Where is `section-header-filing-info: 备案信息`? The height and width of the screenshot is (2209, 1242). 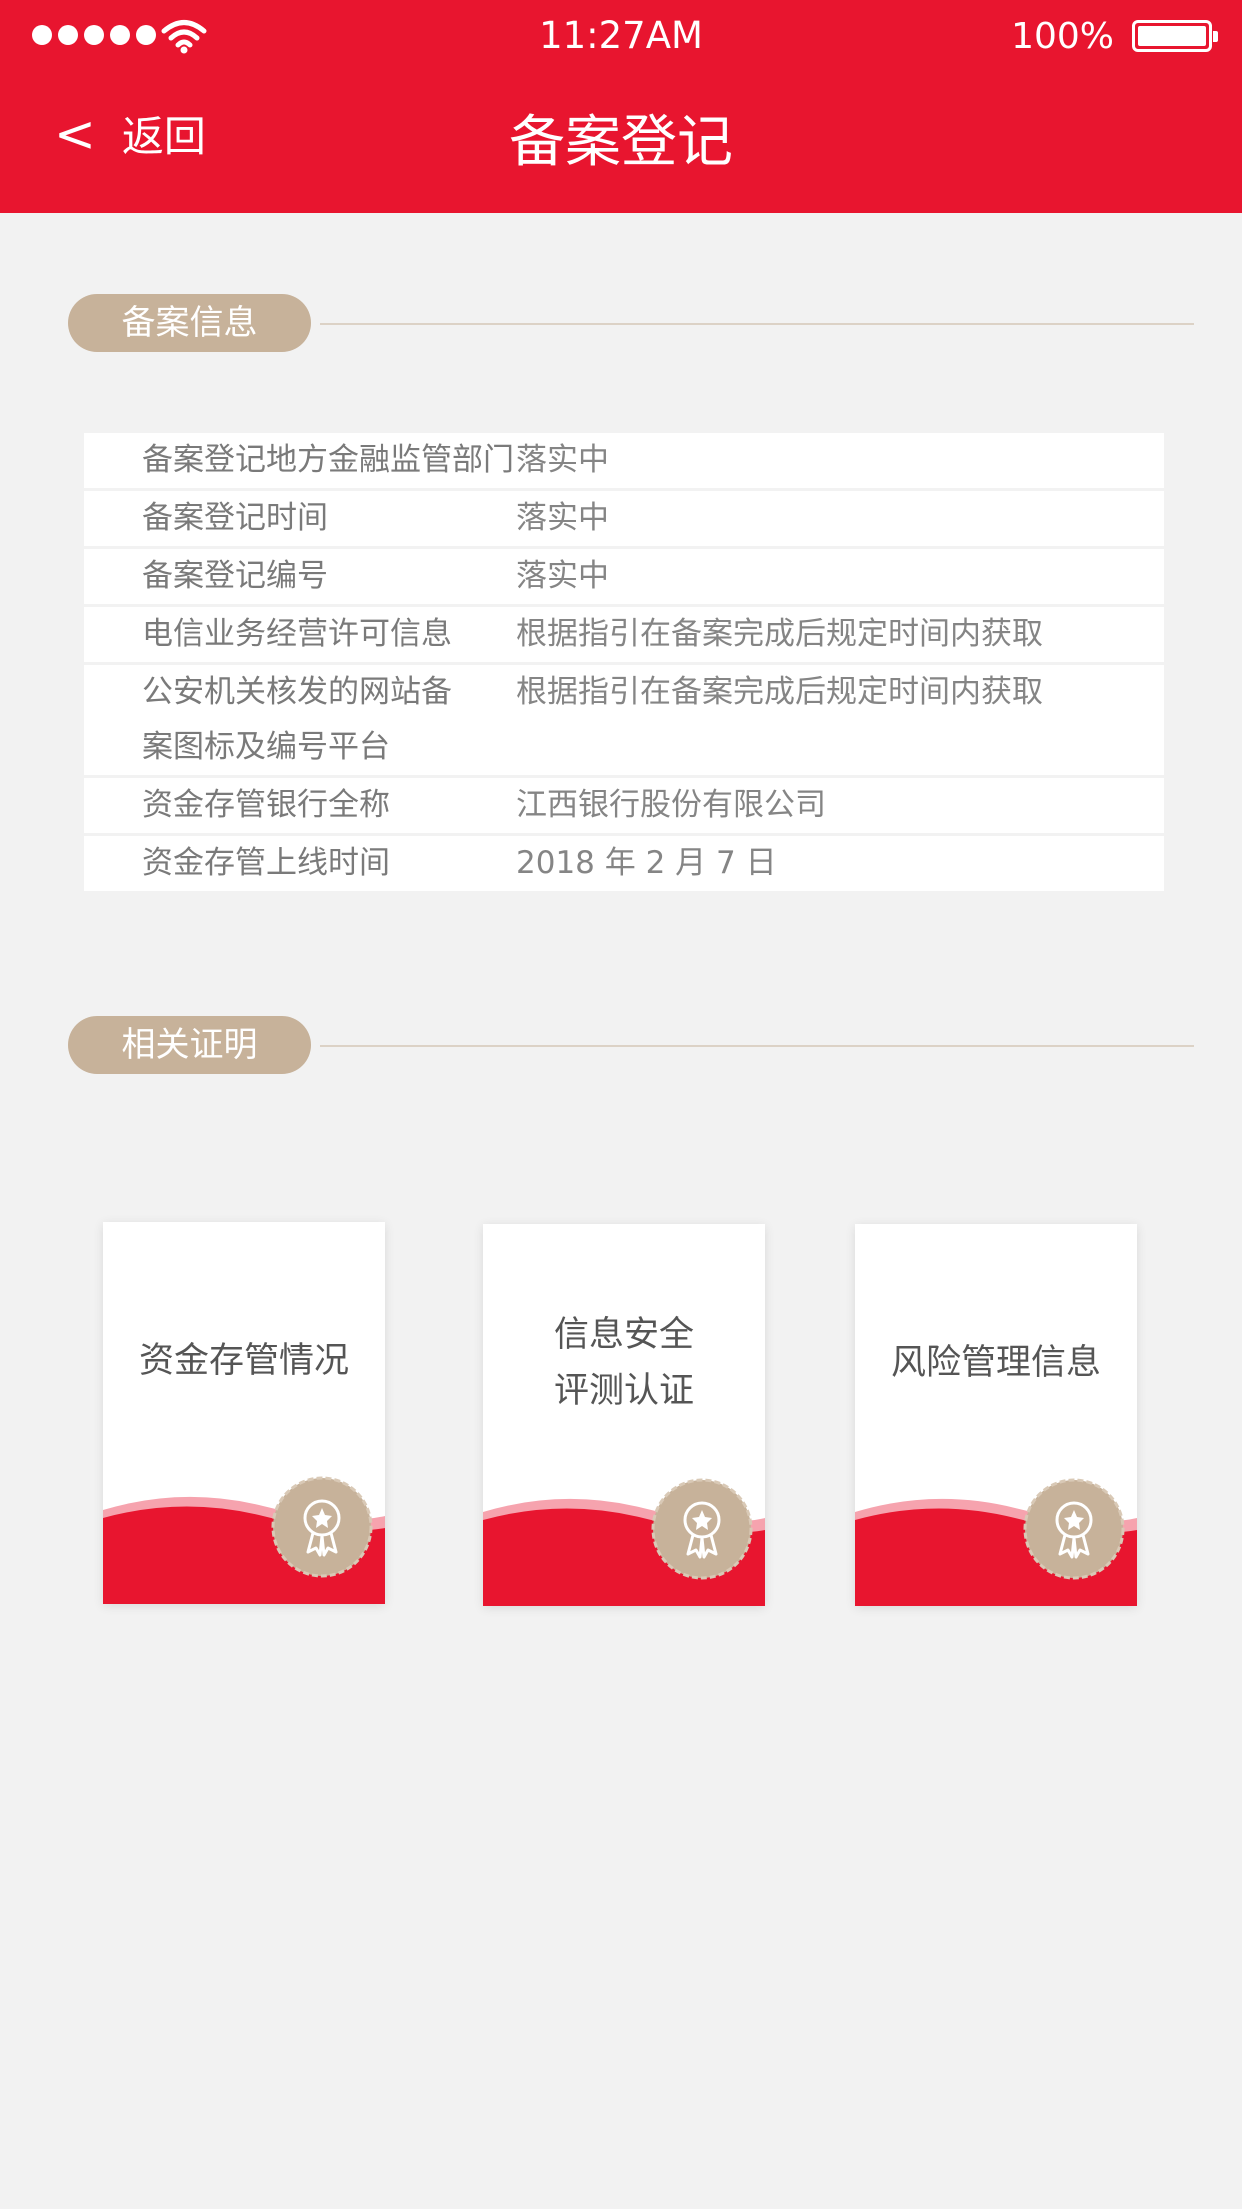
section-header-filing-info: 备案信息 is located at coordinates (631, 323).